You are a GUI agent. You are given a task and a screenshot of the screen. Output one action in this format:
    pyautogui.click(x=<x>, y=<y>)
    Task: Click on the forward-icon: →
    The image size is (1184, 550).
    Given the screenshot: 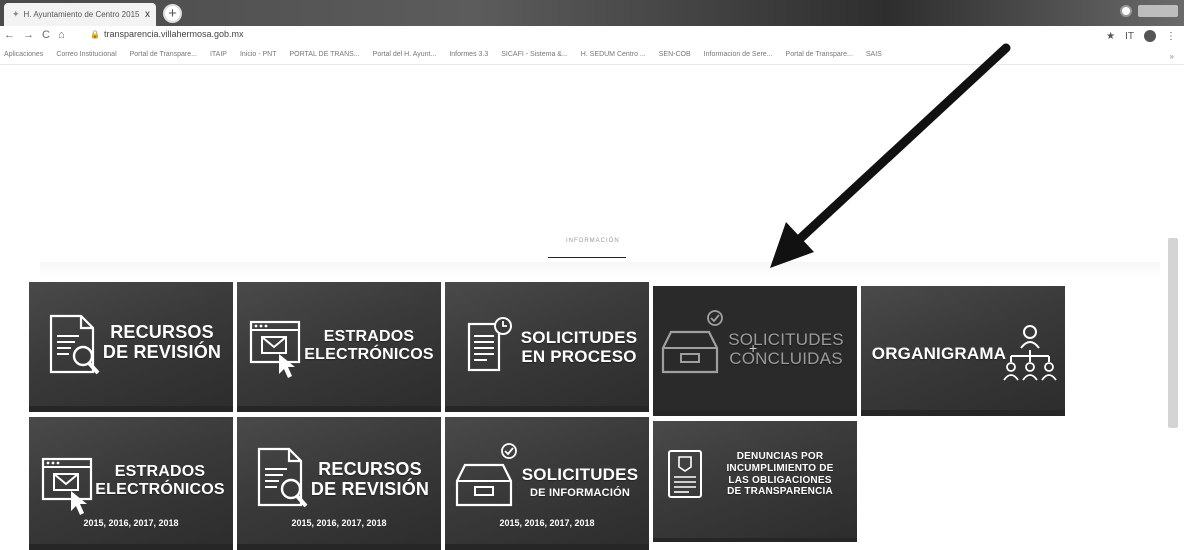 What is the action you would take?
    pyautogui.click(x=28, y=35)
    